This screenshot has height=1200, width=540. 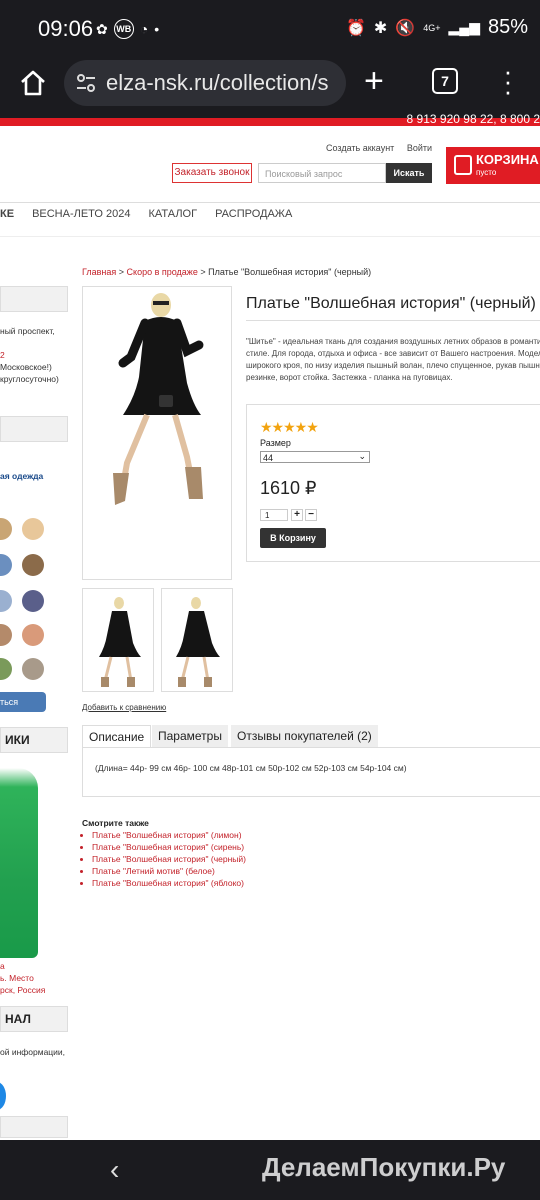 What do you see at coordinates (288, 488) in the screenshot?
I see `product-price: 1610 ₽` at bounding box center [288, 488].